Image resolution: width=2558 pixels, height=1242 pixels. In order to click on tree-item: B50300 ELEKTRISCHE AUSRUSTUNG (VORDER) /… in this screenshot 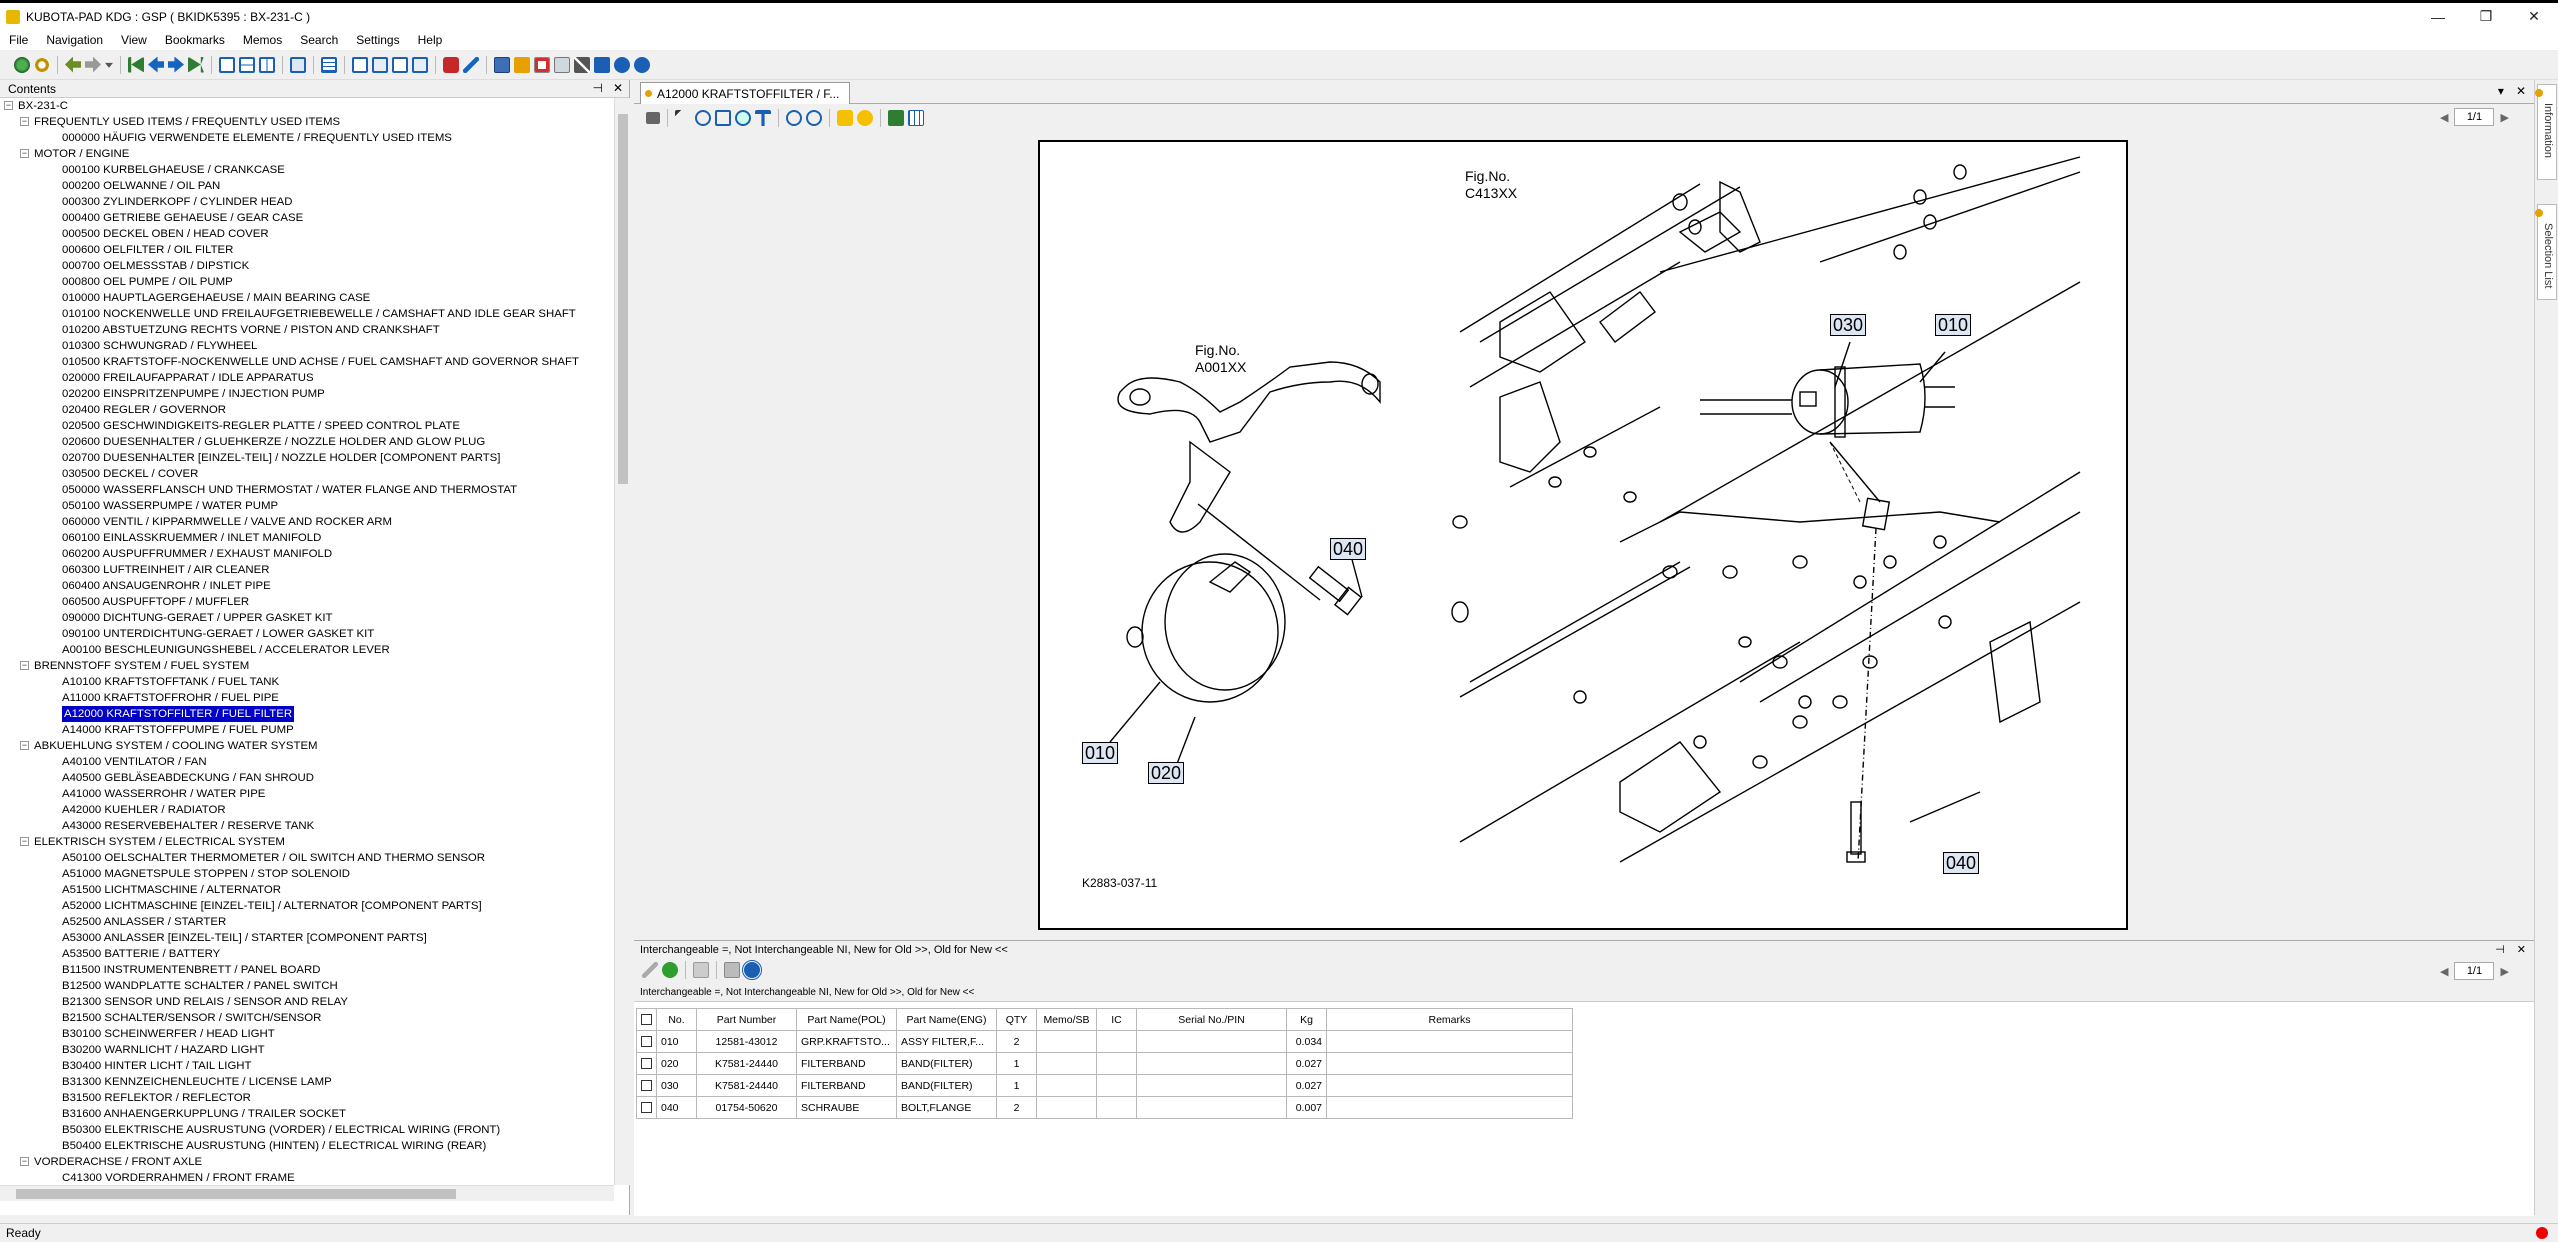, I will do `click(307, 1130)`.